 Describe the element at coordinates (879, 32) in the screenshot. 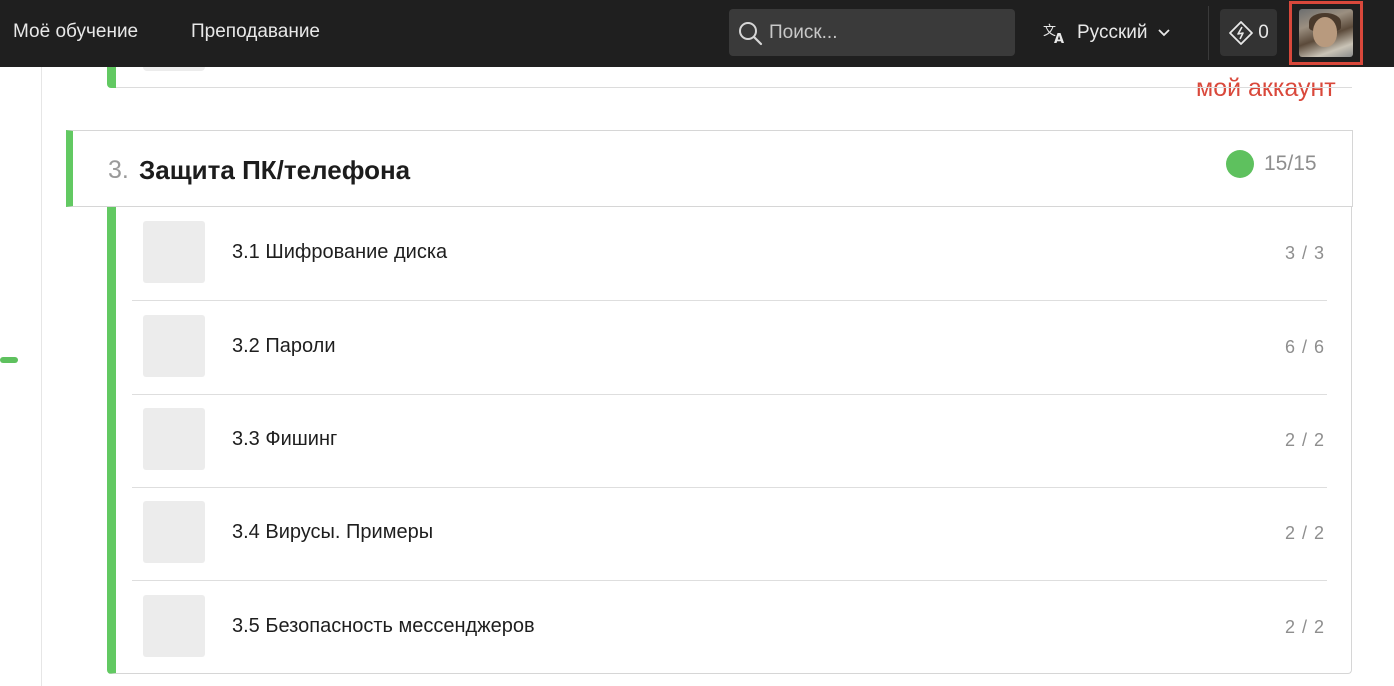

I see `search-input` at that location.